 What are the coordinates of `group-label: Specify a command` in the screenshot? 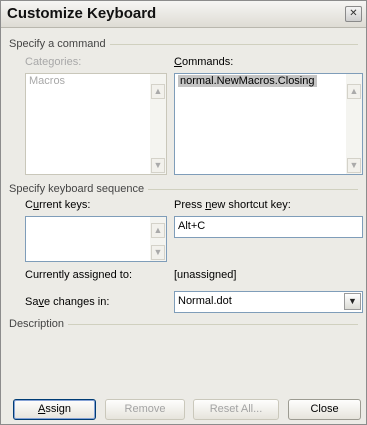 It's located at (59, 44).